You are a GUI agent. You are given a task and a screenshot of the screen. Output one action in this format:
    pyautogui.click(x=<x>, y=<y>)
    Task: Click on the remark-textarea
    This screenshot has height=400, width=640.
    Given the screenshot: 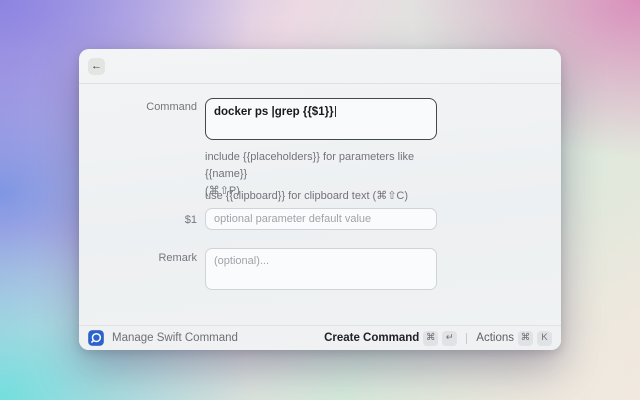 What is the action you would take?
    pyautogui.click(x=321, y=269)
    